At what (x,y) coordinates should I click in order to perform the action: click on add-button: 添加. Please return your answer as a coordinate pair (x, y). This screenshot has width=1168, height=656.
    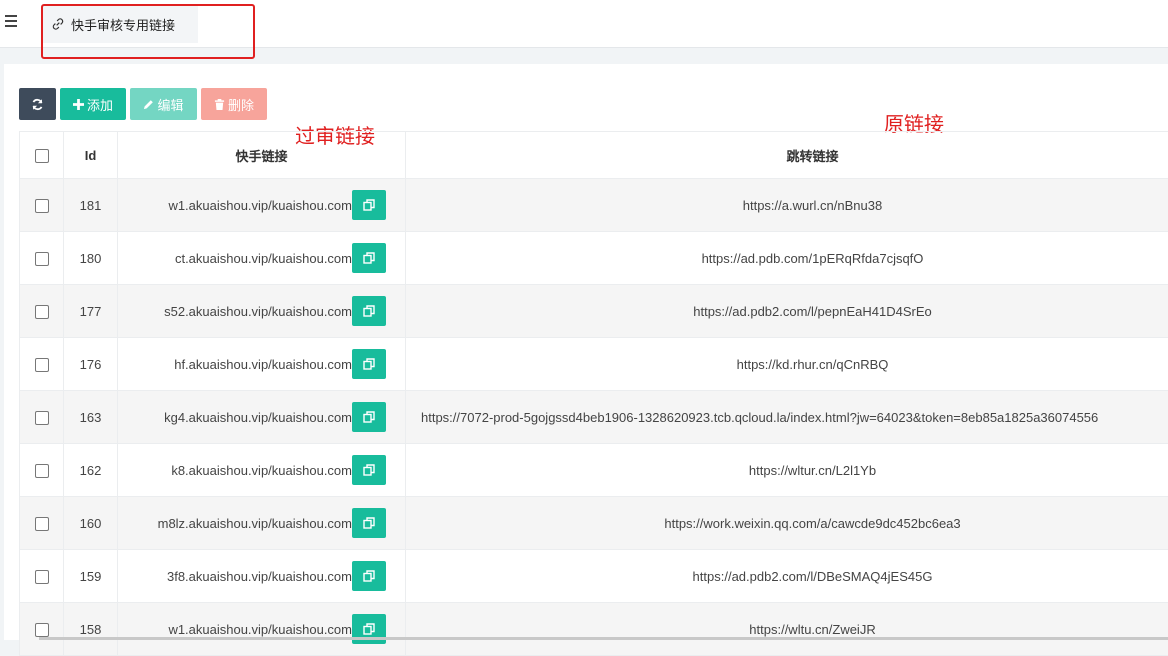
    Looking at the image, I should click on (93, 104).